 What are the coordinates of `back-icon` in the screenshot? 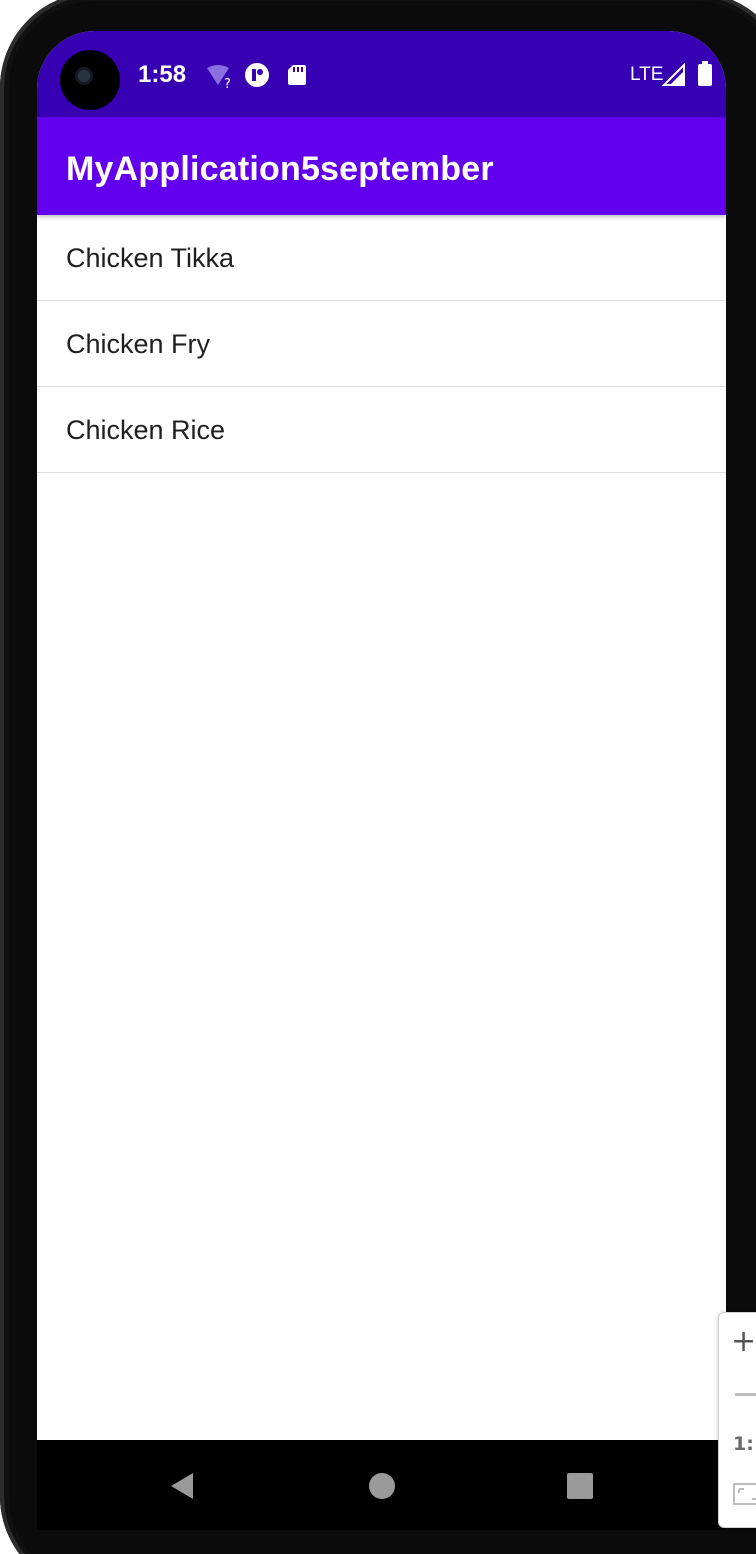 It's located at (183, 1486).